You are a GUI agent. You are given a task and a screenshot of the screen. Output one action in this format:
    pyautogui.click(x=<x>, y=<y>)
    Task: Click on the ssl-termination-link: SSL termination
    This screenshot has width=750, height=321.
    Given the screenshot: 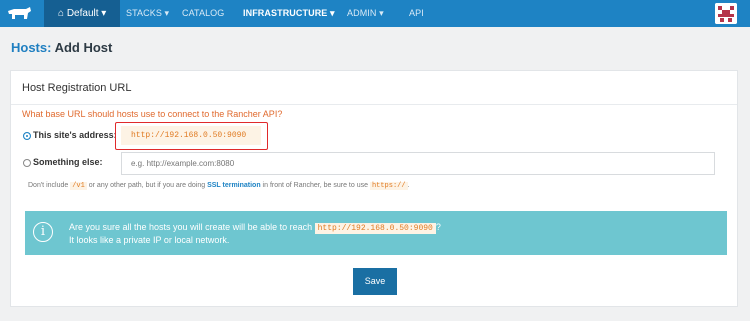 What is the action you would take?
    pyautogui.click(x=234, y=185)
    